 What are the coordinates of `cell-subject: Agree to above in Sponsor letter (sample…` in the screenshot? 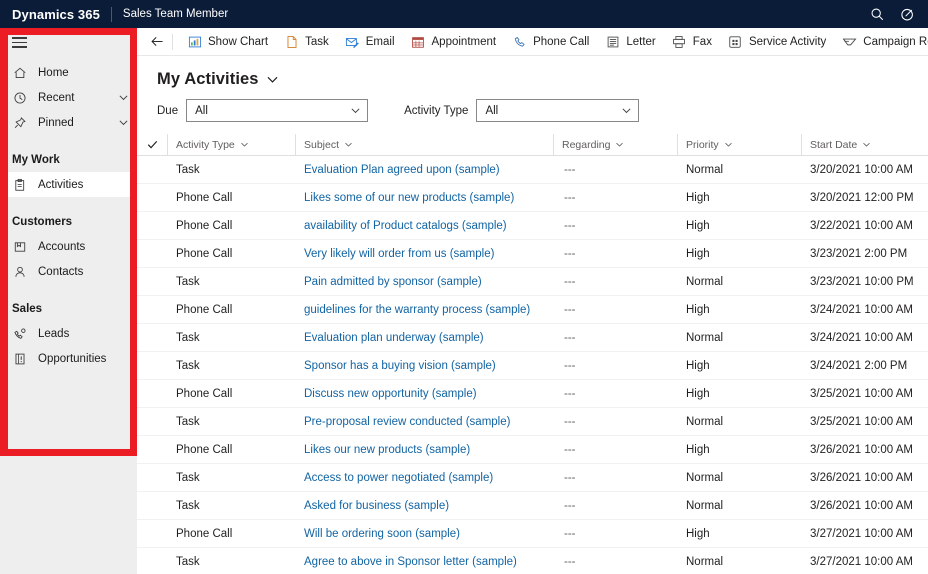 It's located at (424, 561).